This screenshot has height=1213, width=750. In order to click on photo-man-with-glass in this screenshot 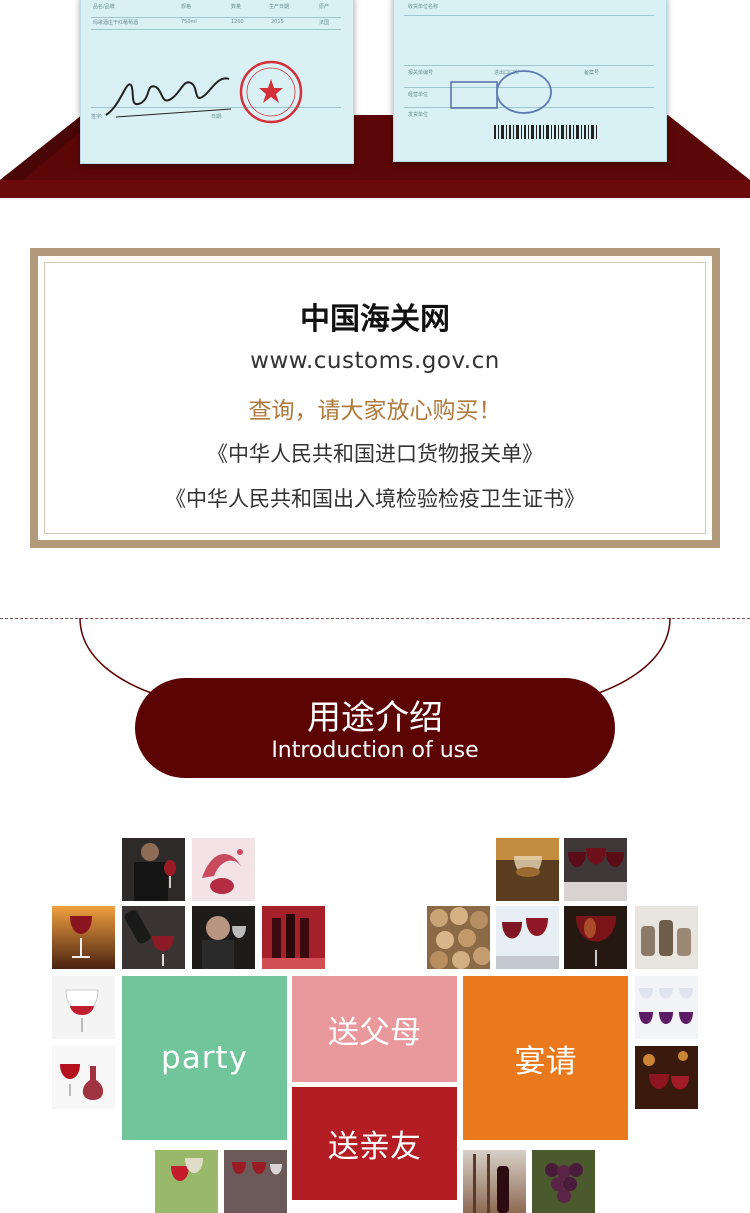, I will do `click(153, 869)`.